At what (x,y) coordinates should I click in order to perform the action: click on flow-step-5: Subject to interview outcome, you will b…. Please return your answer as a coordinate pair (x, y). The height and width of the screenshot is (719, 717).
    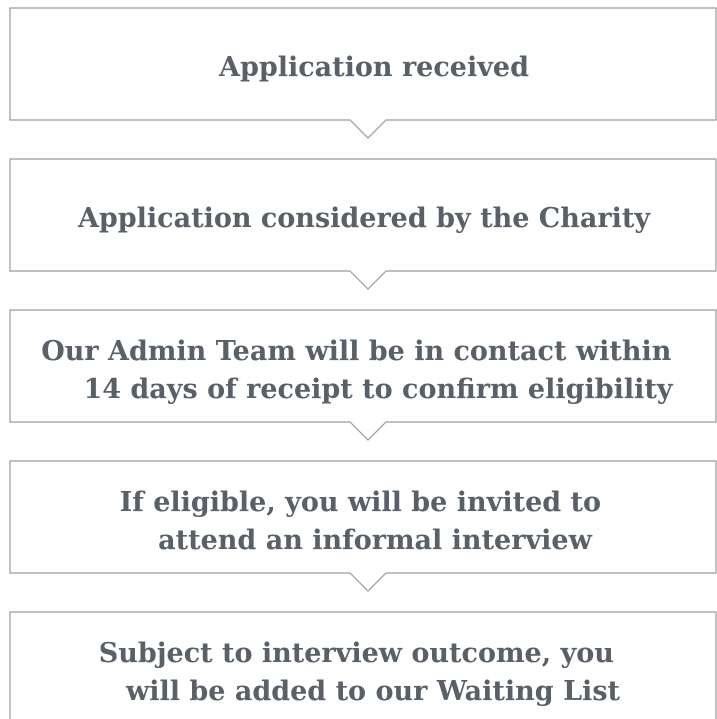
    Looking at the image, I should click on (363, 665).